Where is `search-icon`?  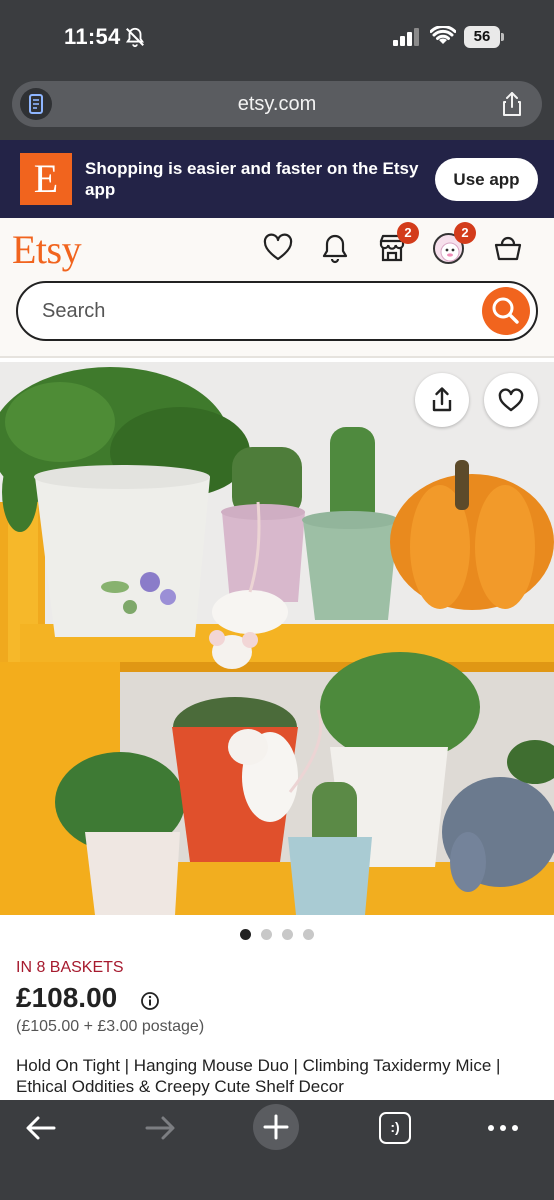
search-icon is located at coordinates (505, 310).